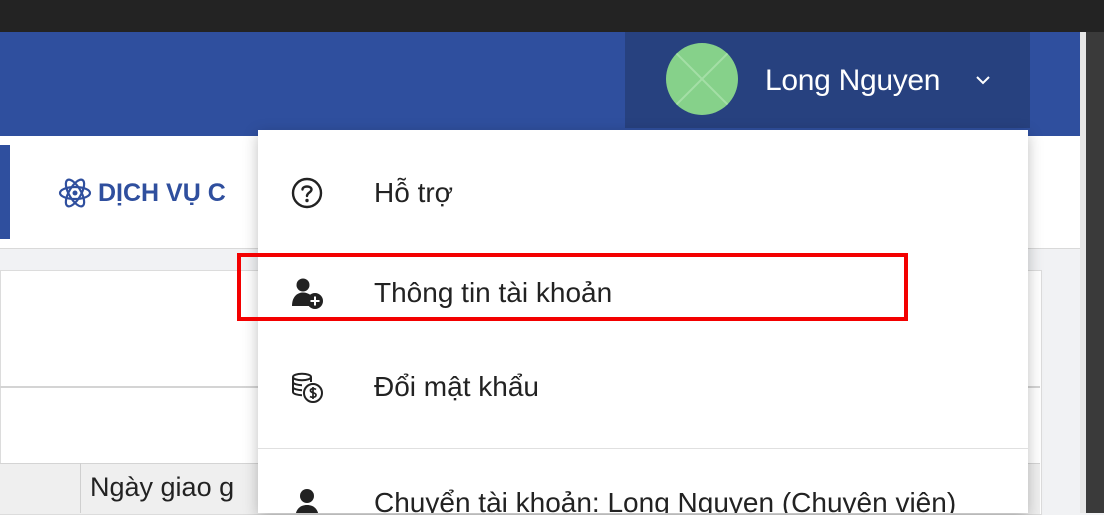 This screenshot has width=1104, height=515. Describe the element at coordinates (307, 387) in the screenshot. I see `coins-icon` at that location.